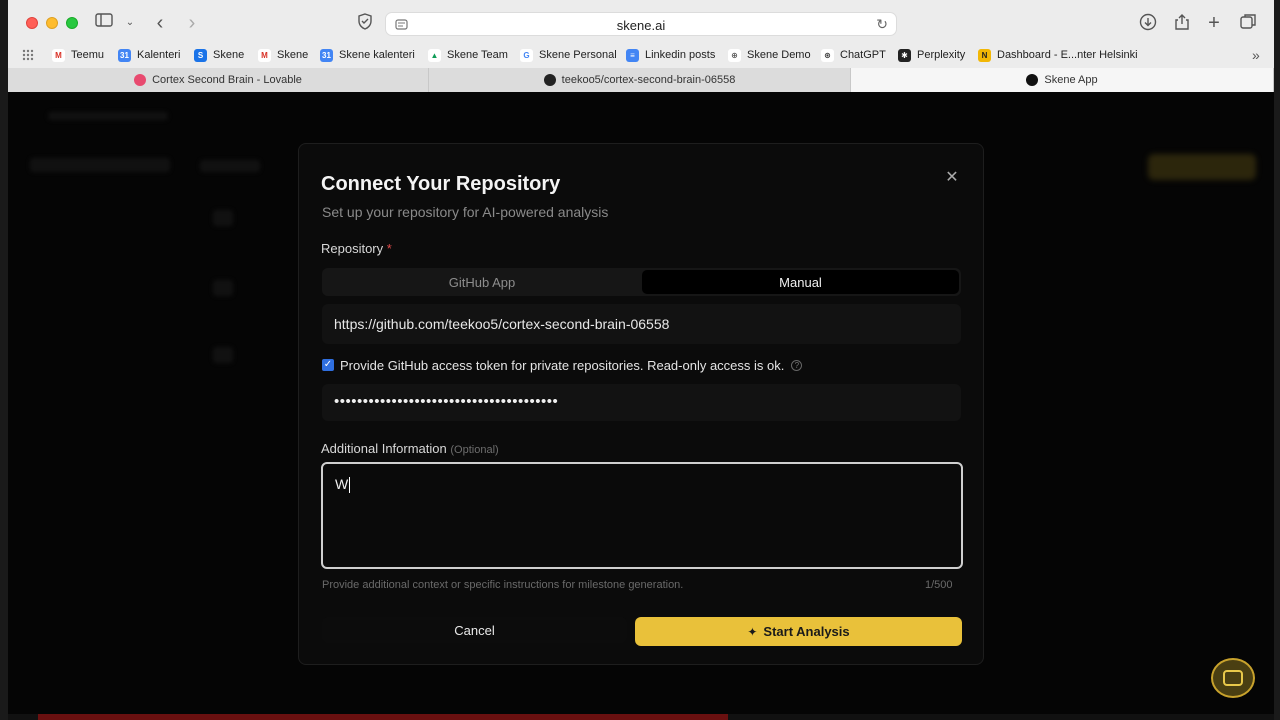 The image size is (1280, 720). Describe the element at coordinates (328, 365) in the screenshot. I see `token-checkbox: ✓` at that location.